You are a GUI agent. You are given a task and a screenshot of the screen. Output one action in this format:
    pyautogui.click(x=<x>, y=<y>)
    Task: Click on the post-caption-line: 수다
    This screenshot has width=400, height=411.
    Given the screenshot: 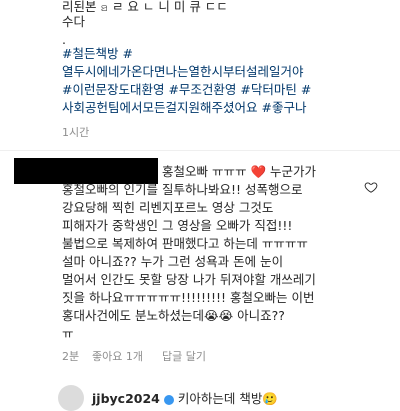 What is the action you would take?
    pyautogui.click(x=74, y=21)
    